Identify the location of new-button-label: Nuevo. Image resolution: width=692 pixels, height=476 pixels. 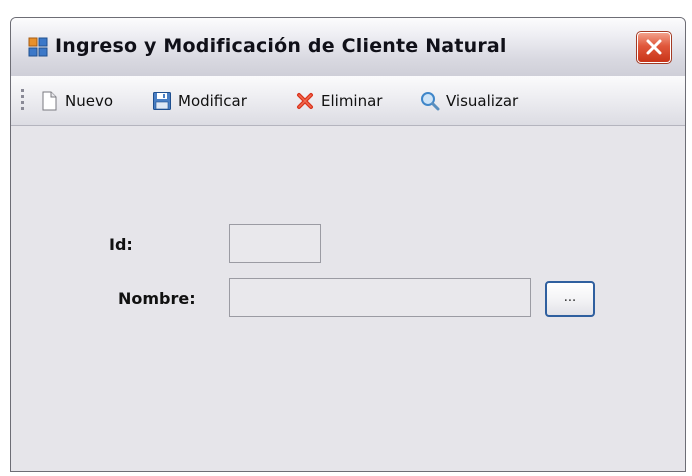
(89, 101).